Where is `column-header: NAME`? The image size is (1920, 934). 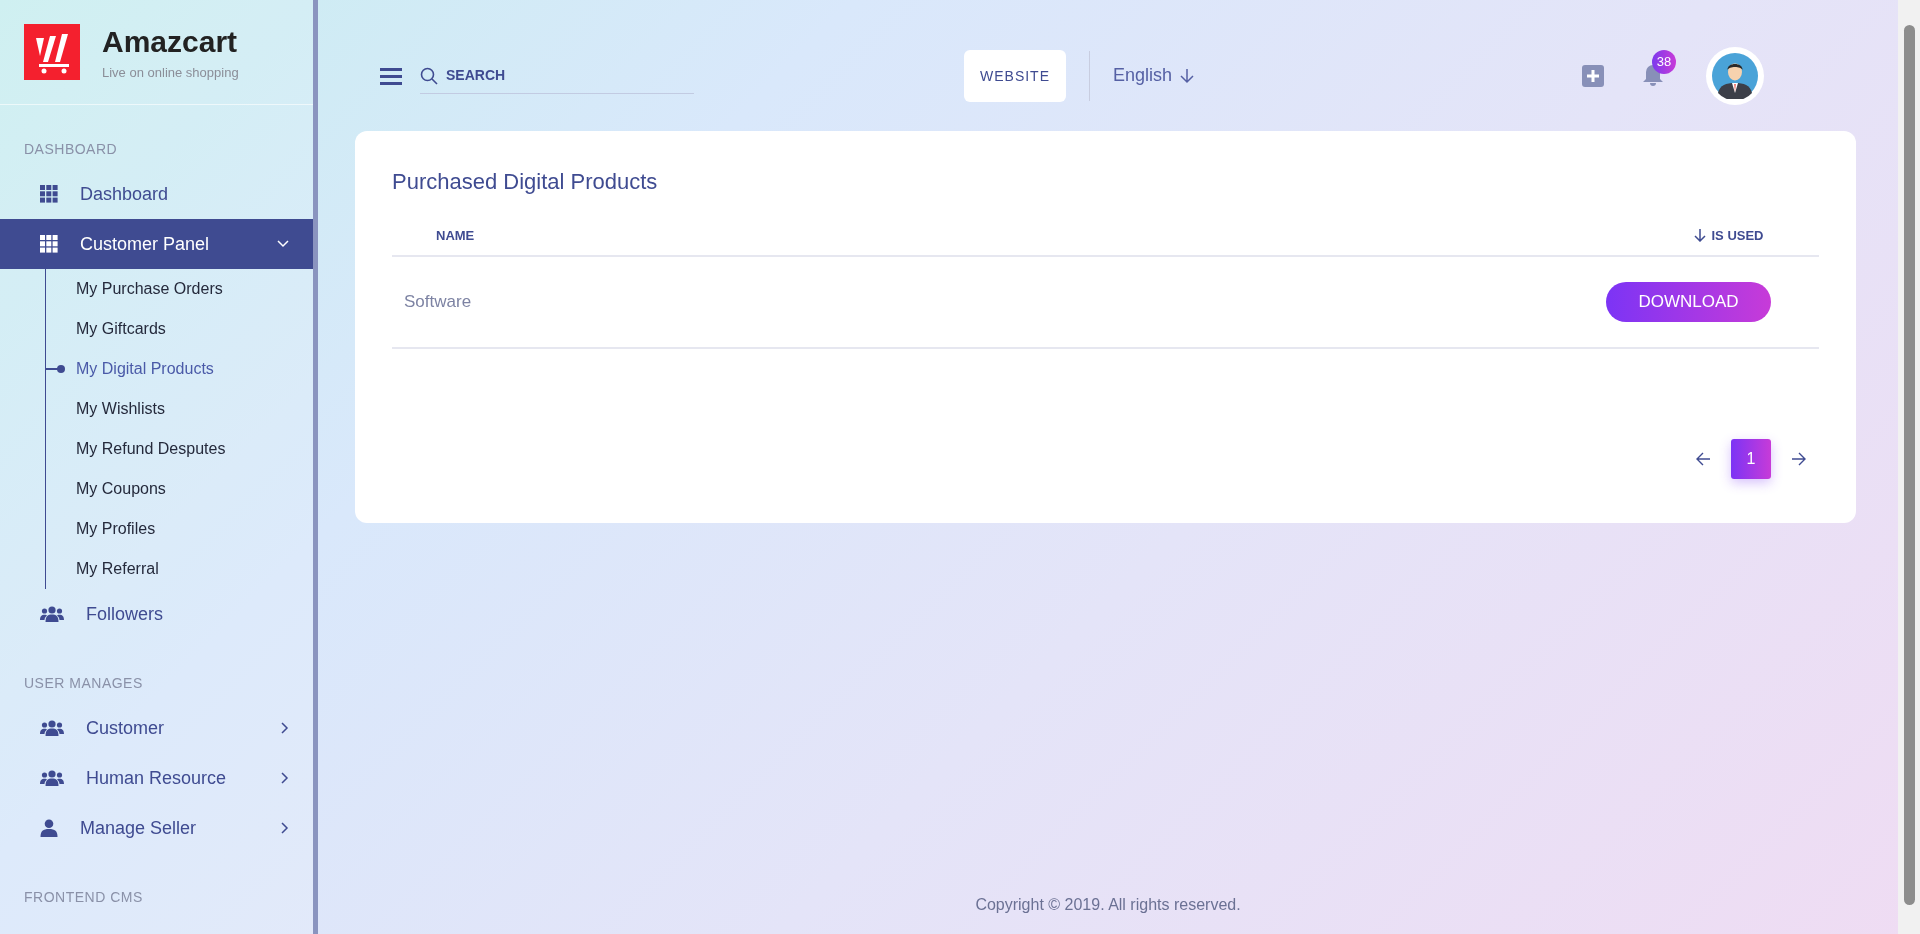 column-header: NAME is located at coordinates (1020, 235).